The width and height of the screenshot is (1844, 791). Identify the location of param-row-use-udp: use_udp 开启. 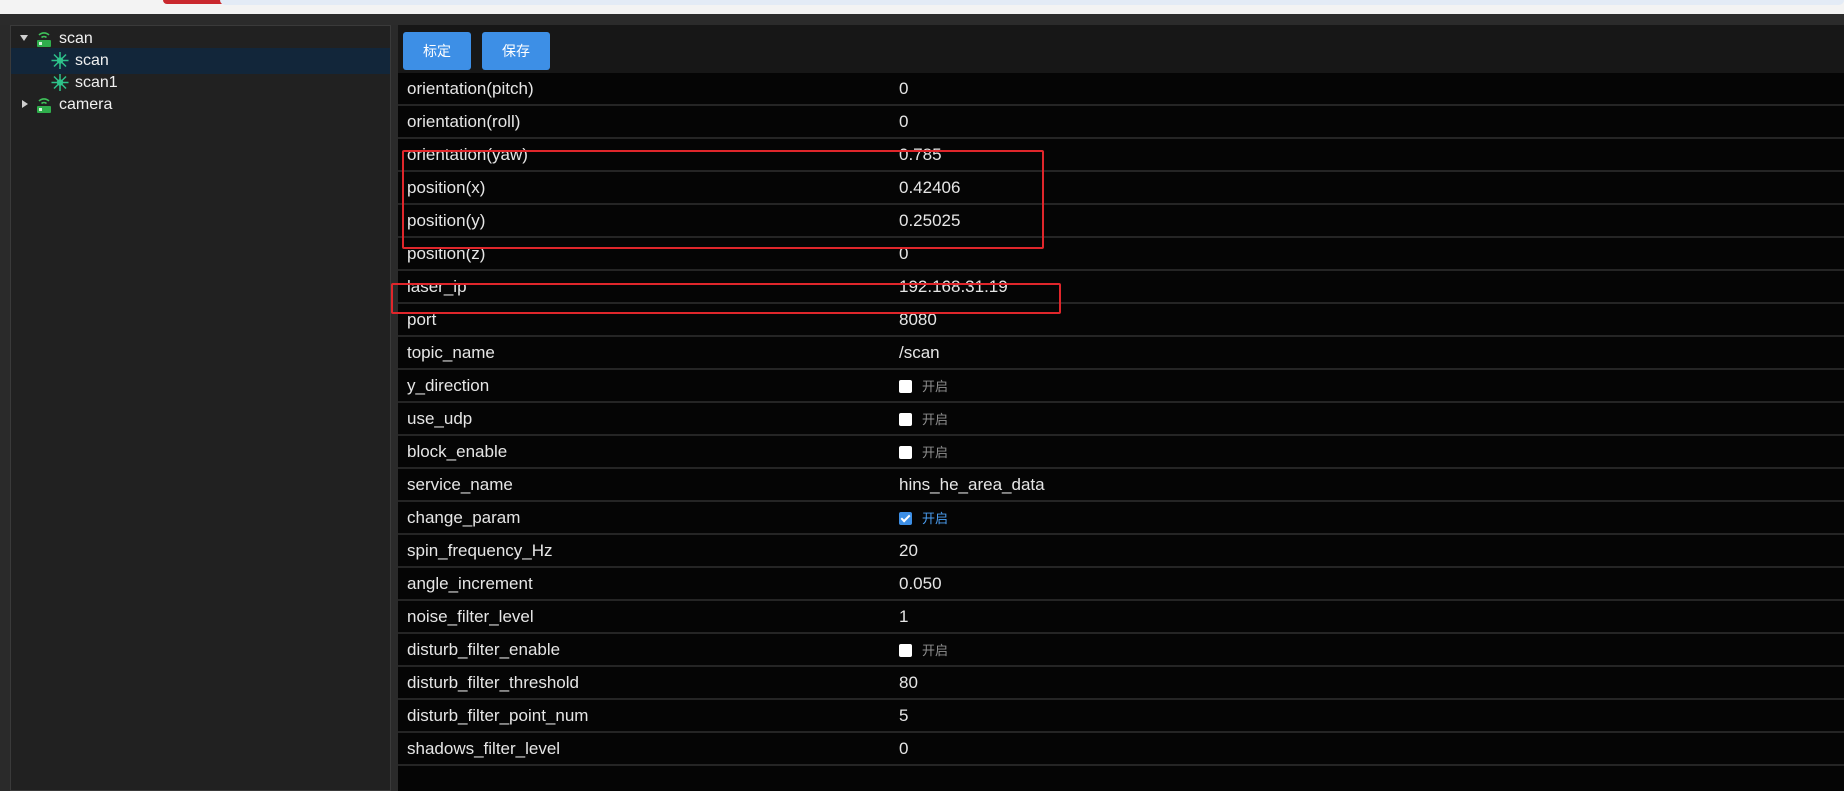
(1121, 419).